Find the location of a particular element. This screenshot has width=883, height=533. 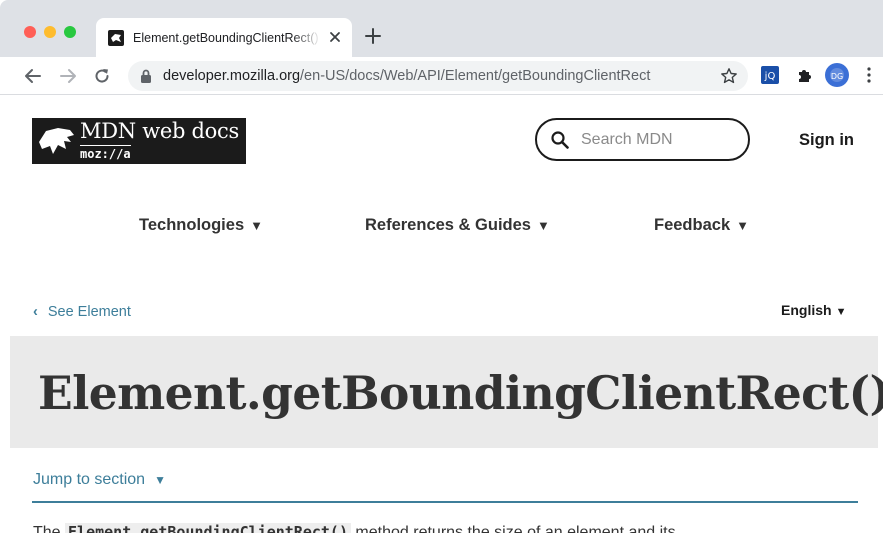

search-placeholder: Search MDN is located at coordinates (627, 139).